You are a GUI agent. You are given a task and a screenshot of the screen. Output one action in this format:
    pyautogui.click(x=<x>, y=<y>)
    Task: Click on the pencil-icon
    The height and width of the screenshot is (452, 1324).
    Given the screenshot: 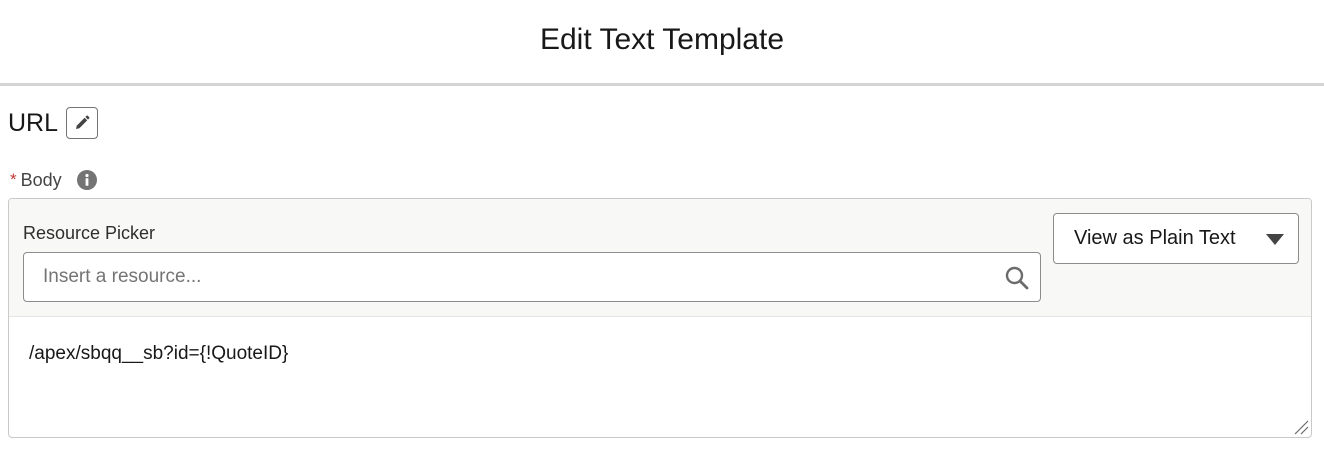 What is the action you would take?
    pyautogui.click(x=83, y=122)
    